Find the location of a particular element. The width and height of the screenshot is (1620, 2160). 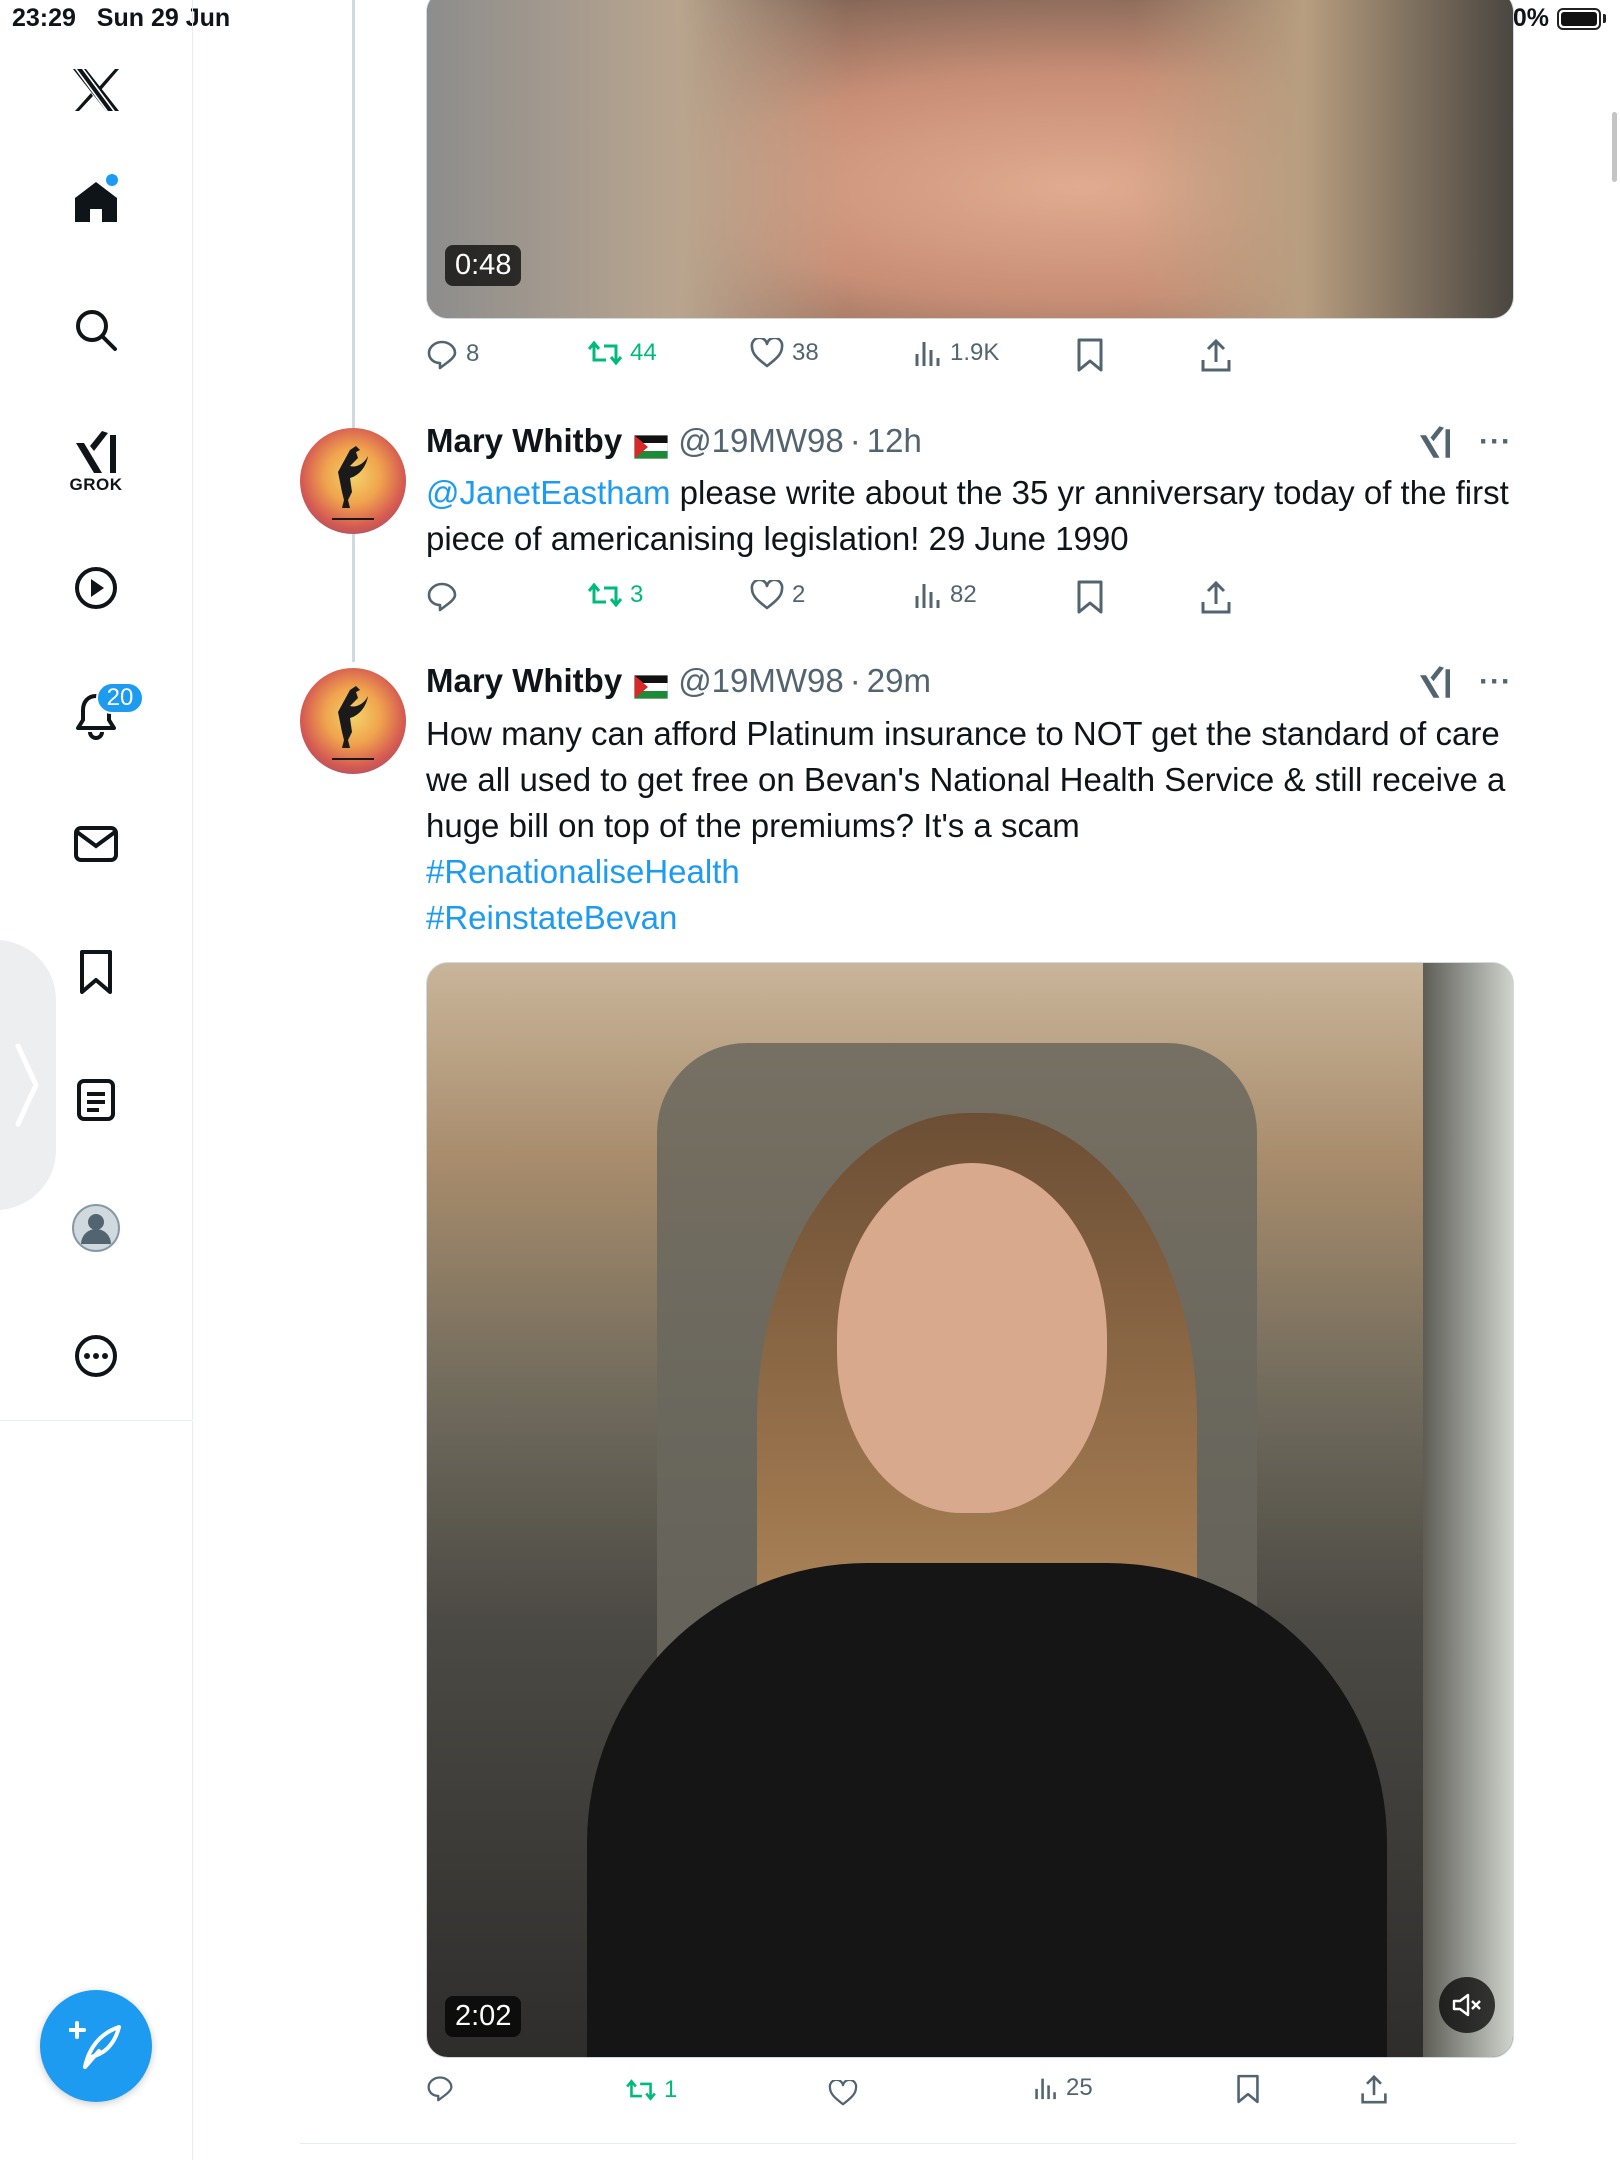

battery-tip is located at coordinates (1604, 18).